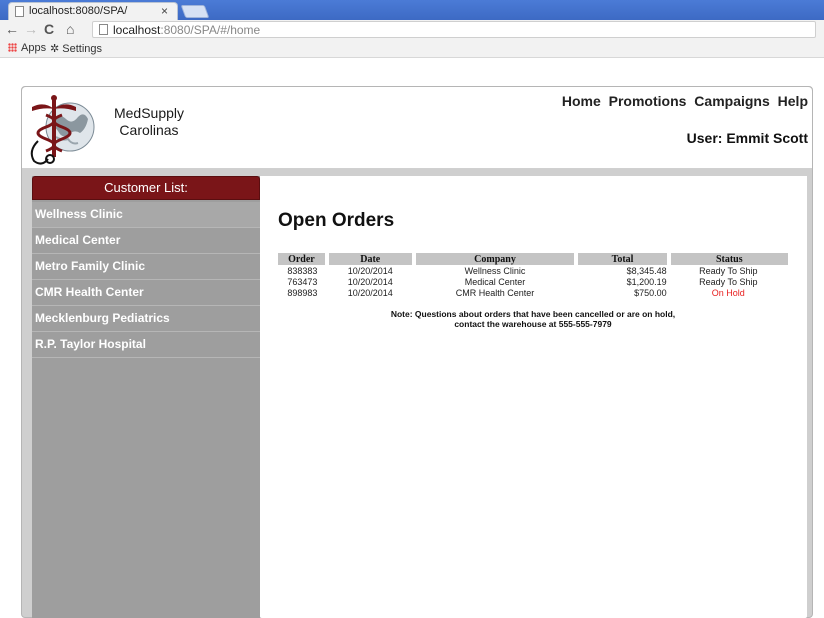 The width and height of the screenshot is (824, 618). I want to click on forward-arrow-icon: →, so click(31, 29).